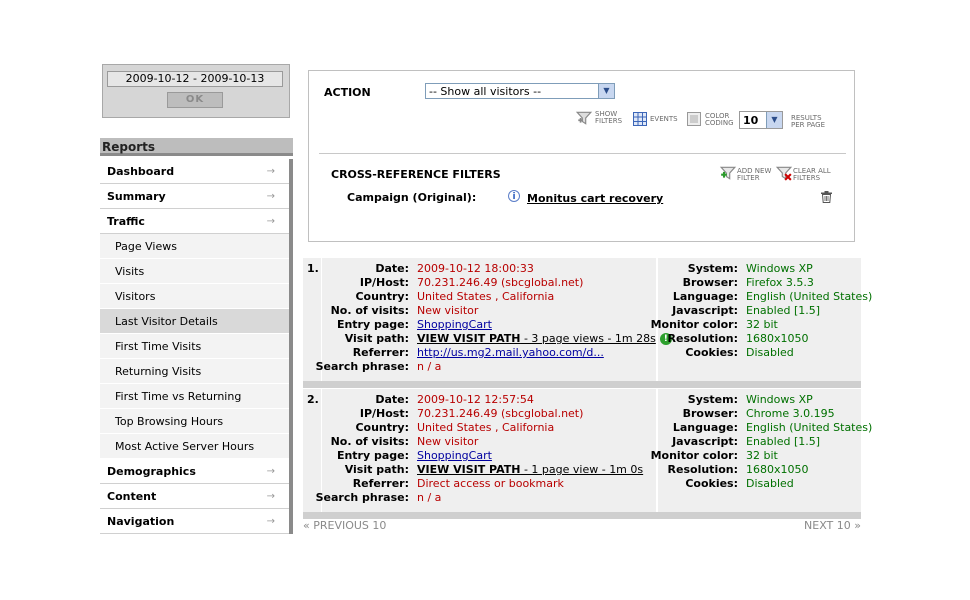 This screenshot has height=600, width=970. What do you see at coordinates (485, 91) in the screenshot?
I see `action-select-value: -- Show all visitors --` at bounding box center [485, 91].